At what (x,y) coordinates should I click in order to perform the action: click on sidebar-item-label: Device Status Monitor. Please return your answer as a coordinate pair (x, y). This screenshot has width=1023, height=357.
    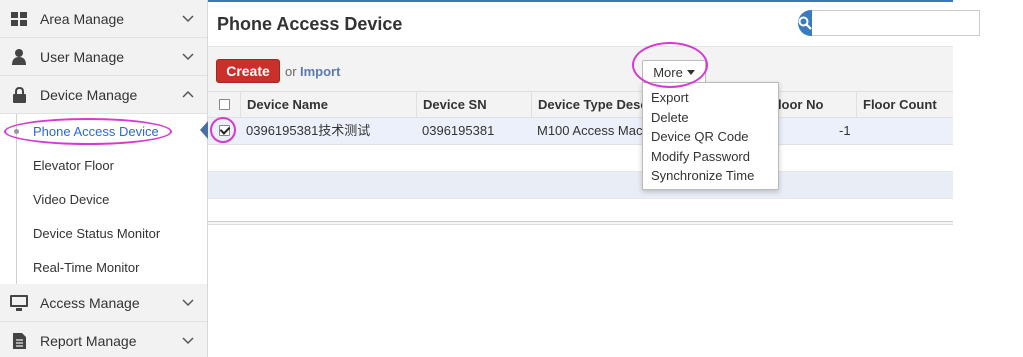
    Looking at the image, I should click on (97, 233).